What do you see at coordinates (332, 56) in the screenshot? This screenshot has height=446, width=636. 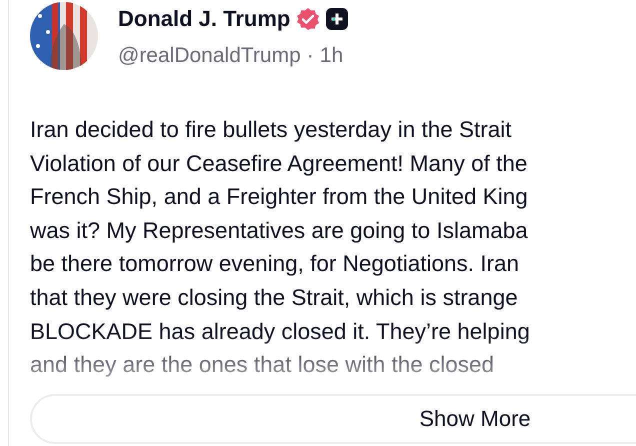 I see `post-time: 1h` at bounding box center [332, 56].